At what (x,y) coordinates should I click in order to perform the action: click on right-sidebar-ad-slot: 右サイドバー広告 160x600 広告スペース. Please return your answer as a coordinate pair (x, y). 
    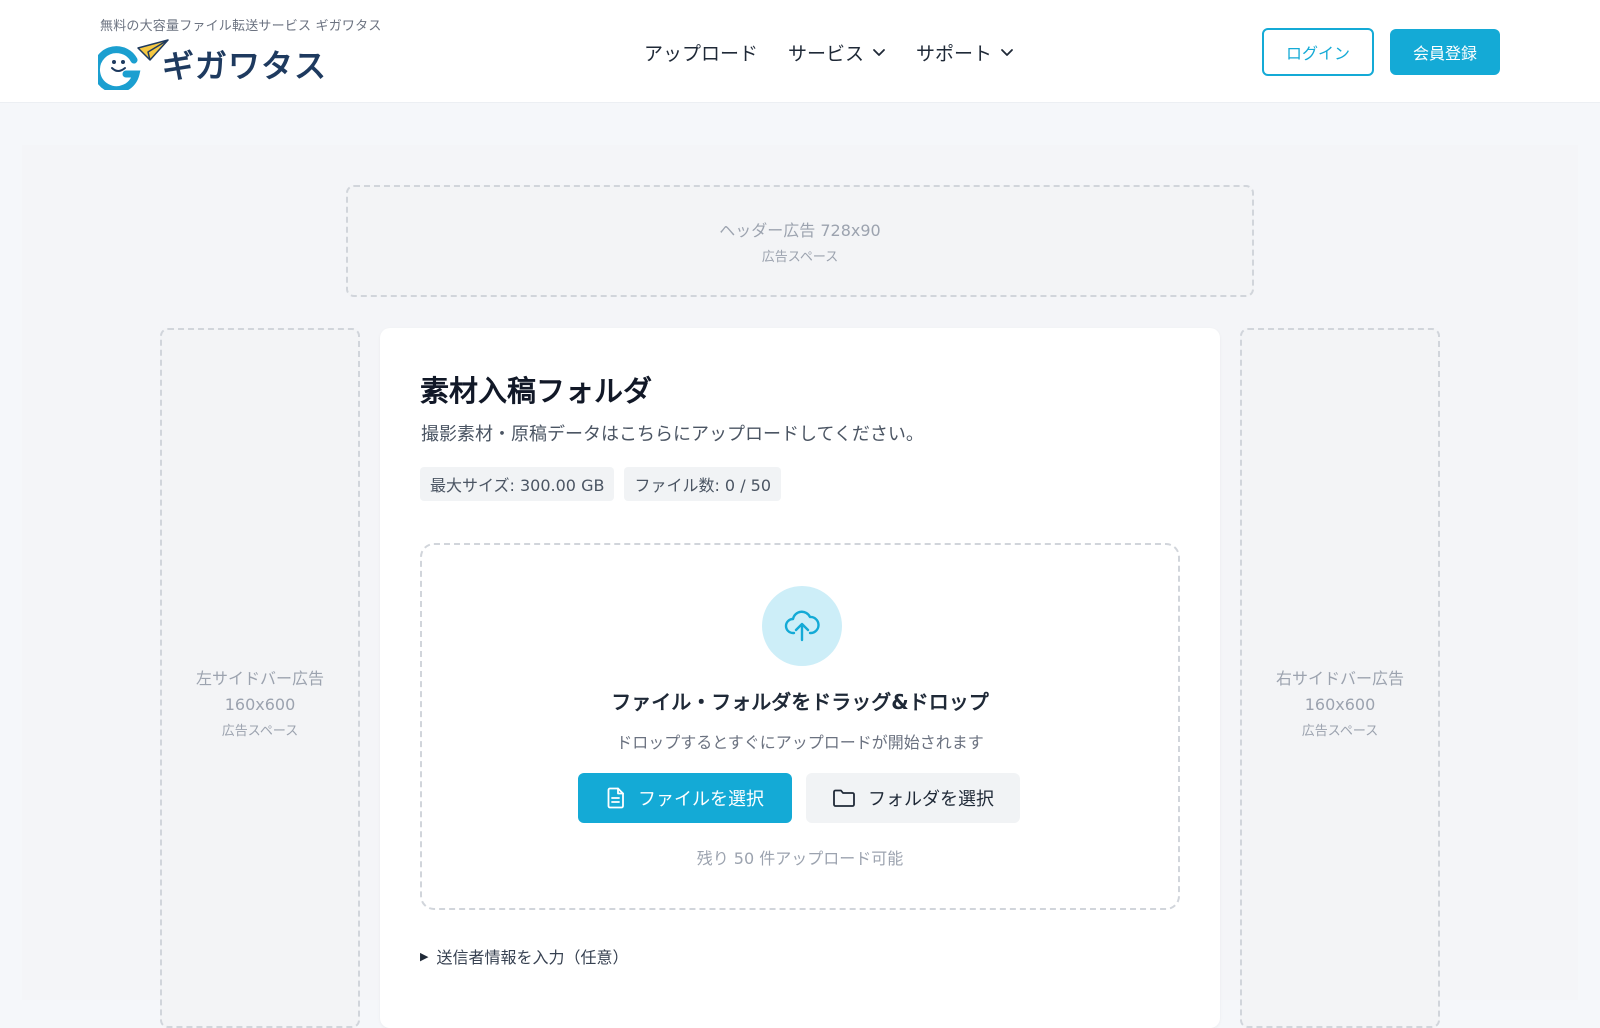
    Looking at the image, I should click on (1340, 678).